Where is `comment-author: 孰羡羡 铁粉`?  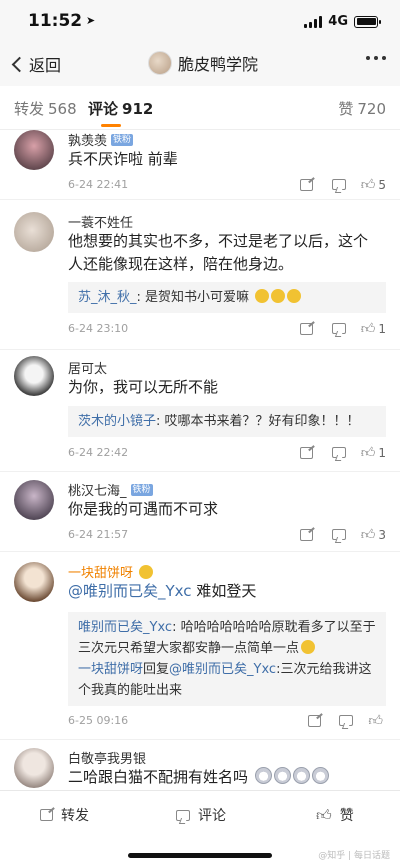 comment-author: 孰羡羡 铁粉 is located at coordinates (101, 139).